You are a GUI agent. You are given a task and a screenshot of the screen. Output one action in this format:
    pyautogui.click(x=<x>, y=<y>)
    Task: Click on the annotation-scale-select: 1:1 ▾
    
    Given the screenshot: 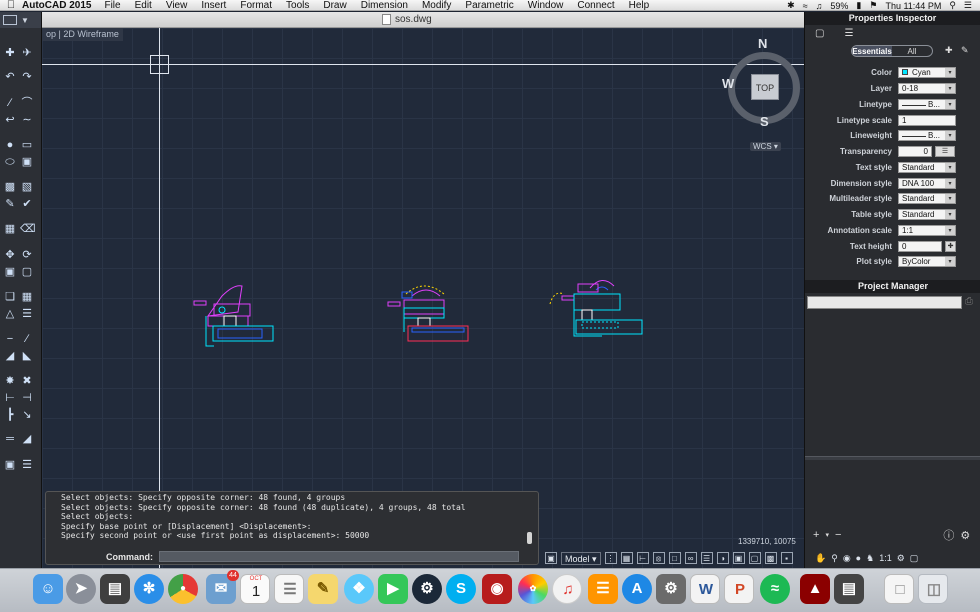 What is the action you would take?
    pyautogui.click(x=927, y=231)
    